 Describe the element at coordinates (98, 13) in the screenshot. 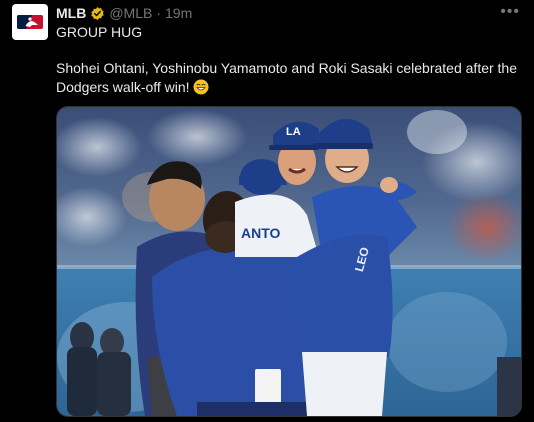

I see `verified-badge-icon` at that location.